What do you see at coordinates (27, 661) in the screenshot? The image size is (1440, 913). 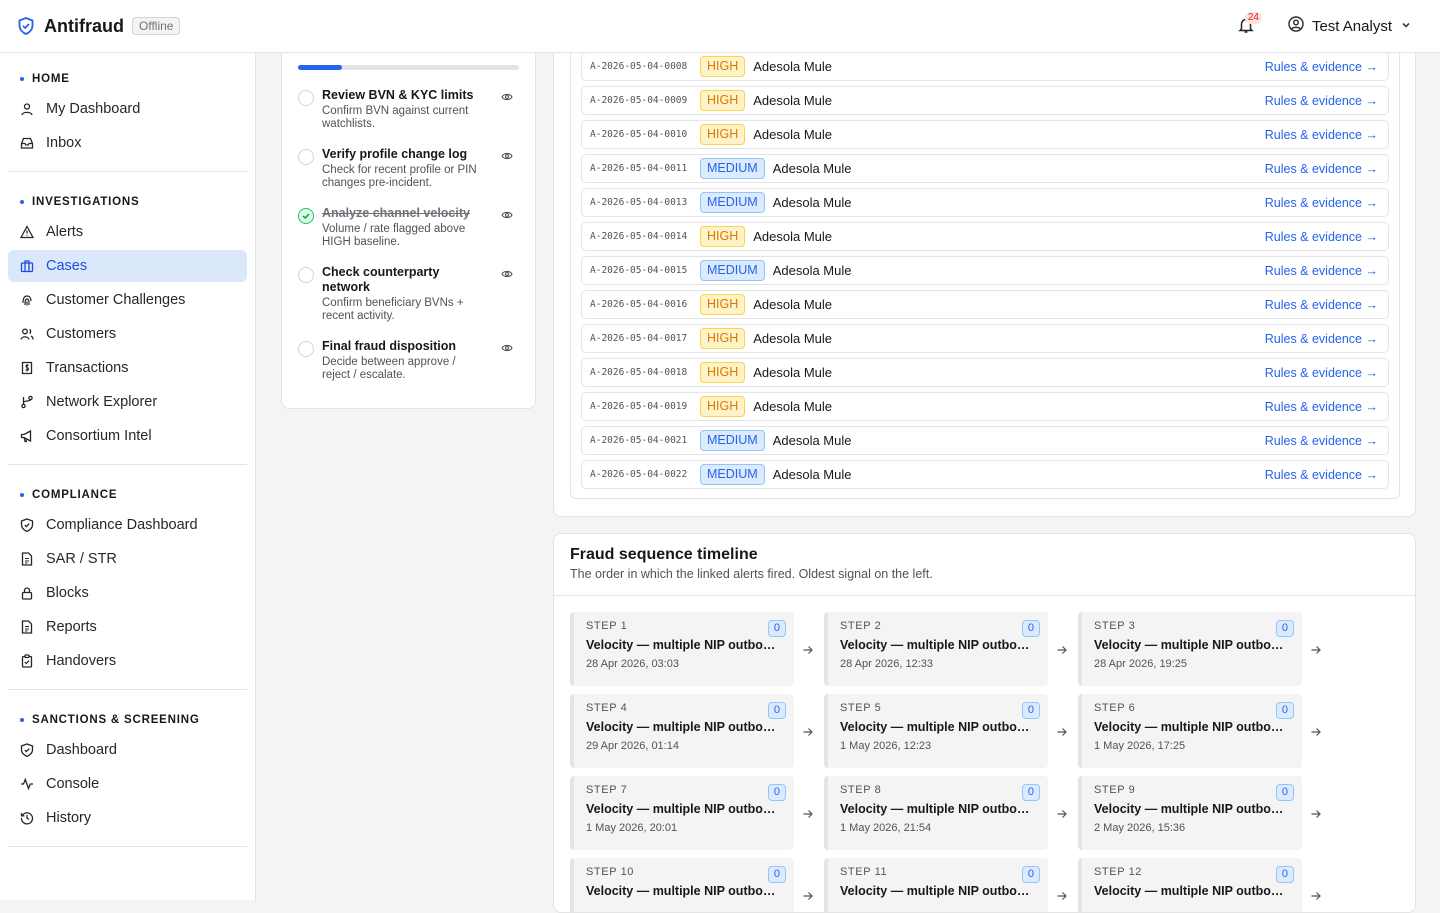 I see `clipboard-icon` at bounding box center [27, 661].